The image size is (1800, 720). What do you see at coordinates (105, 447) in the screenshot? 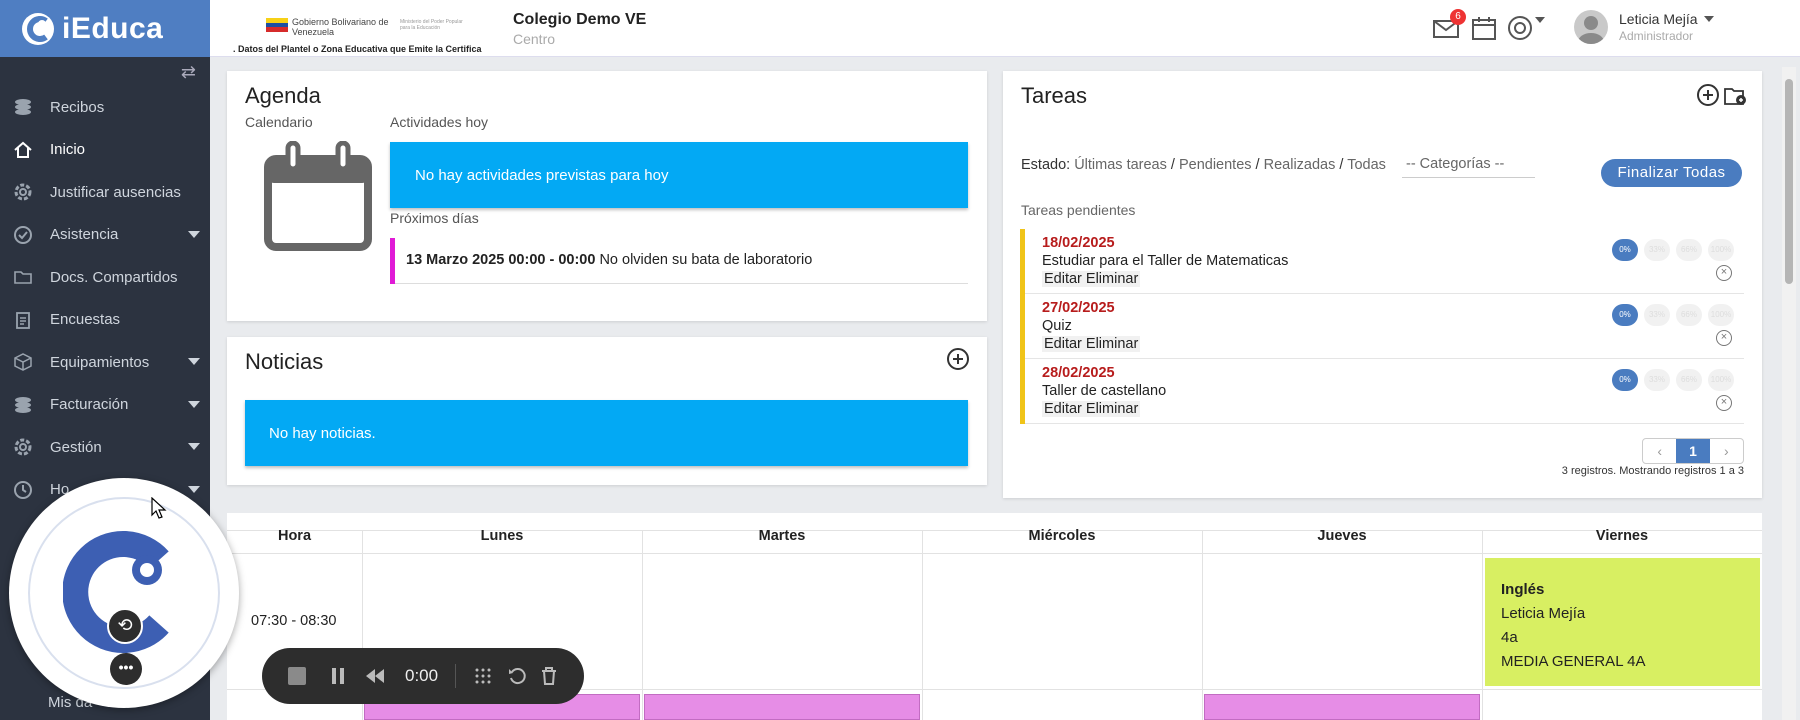
I see `sidebar-item-gestion: Gestión` at bounding box center [105, 447].